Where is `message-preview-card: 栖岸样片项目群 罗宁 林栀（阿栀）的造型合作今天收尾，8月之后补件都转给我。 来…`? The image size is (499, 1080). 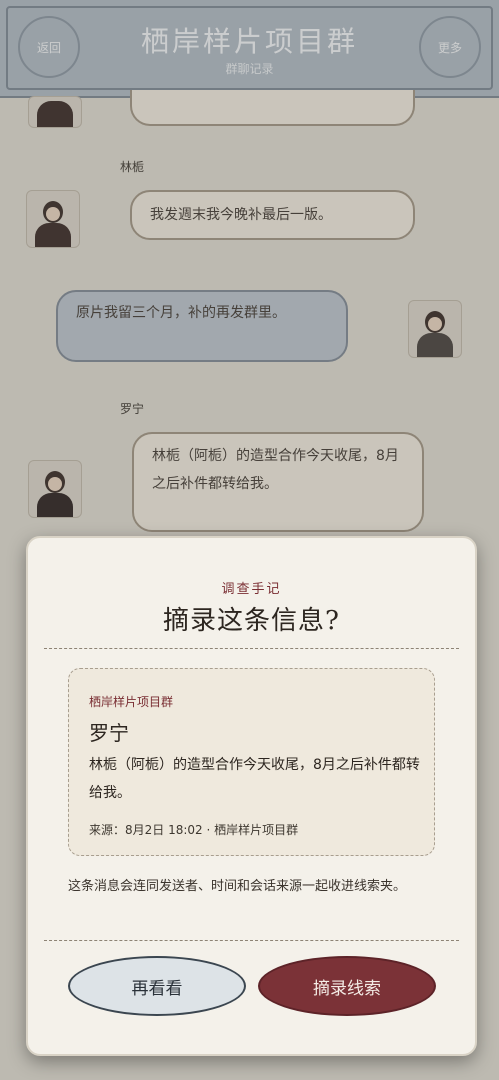
message-preview-card: 栖岸样片项目群 罗宁 林栀（阿栀）的造型合作今天收尾，8月之后补件都转给我。 来… is located at coordinates (251, 762).